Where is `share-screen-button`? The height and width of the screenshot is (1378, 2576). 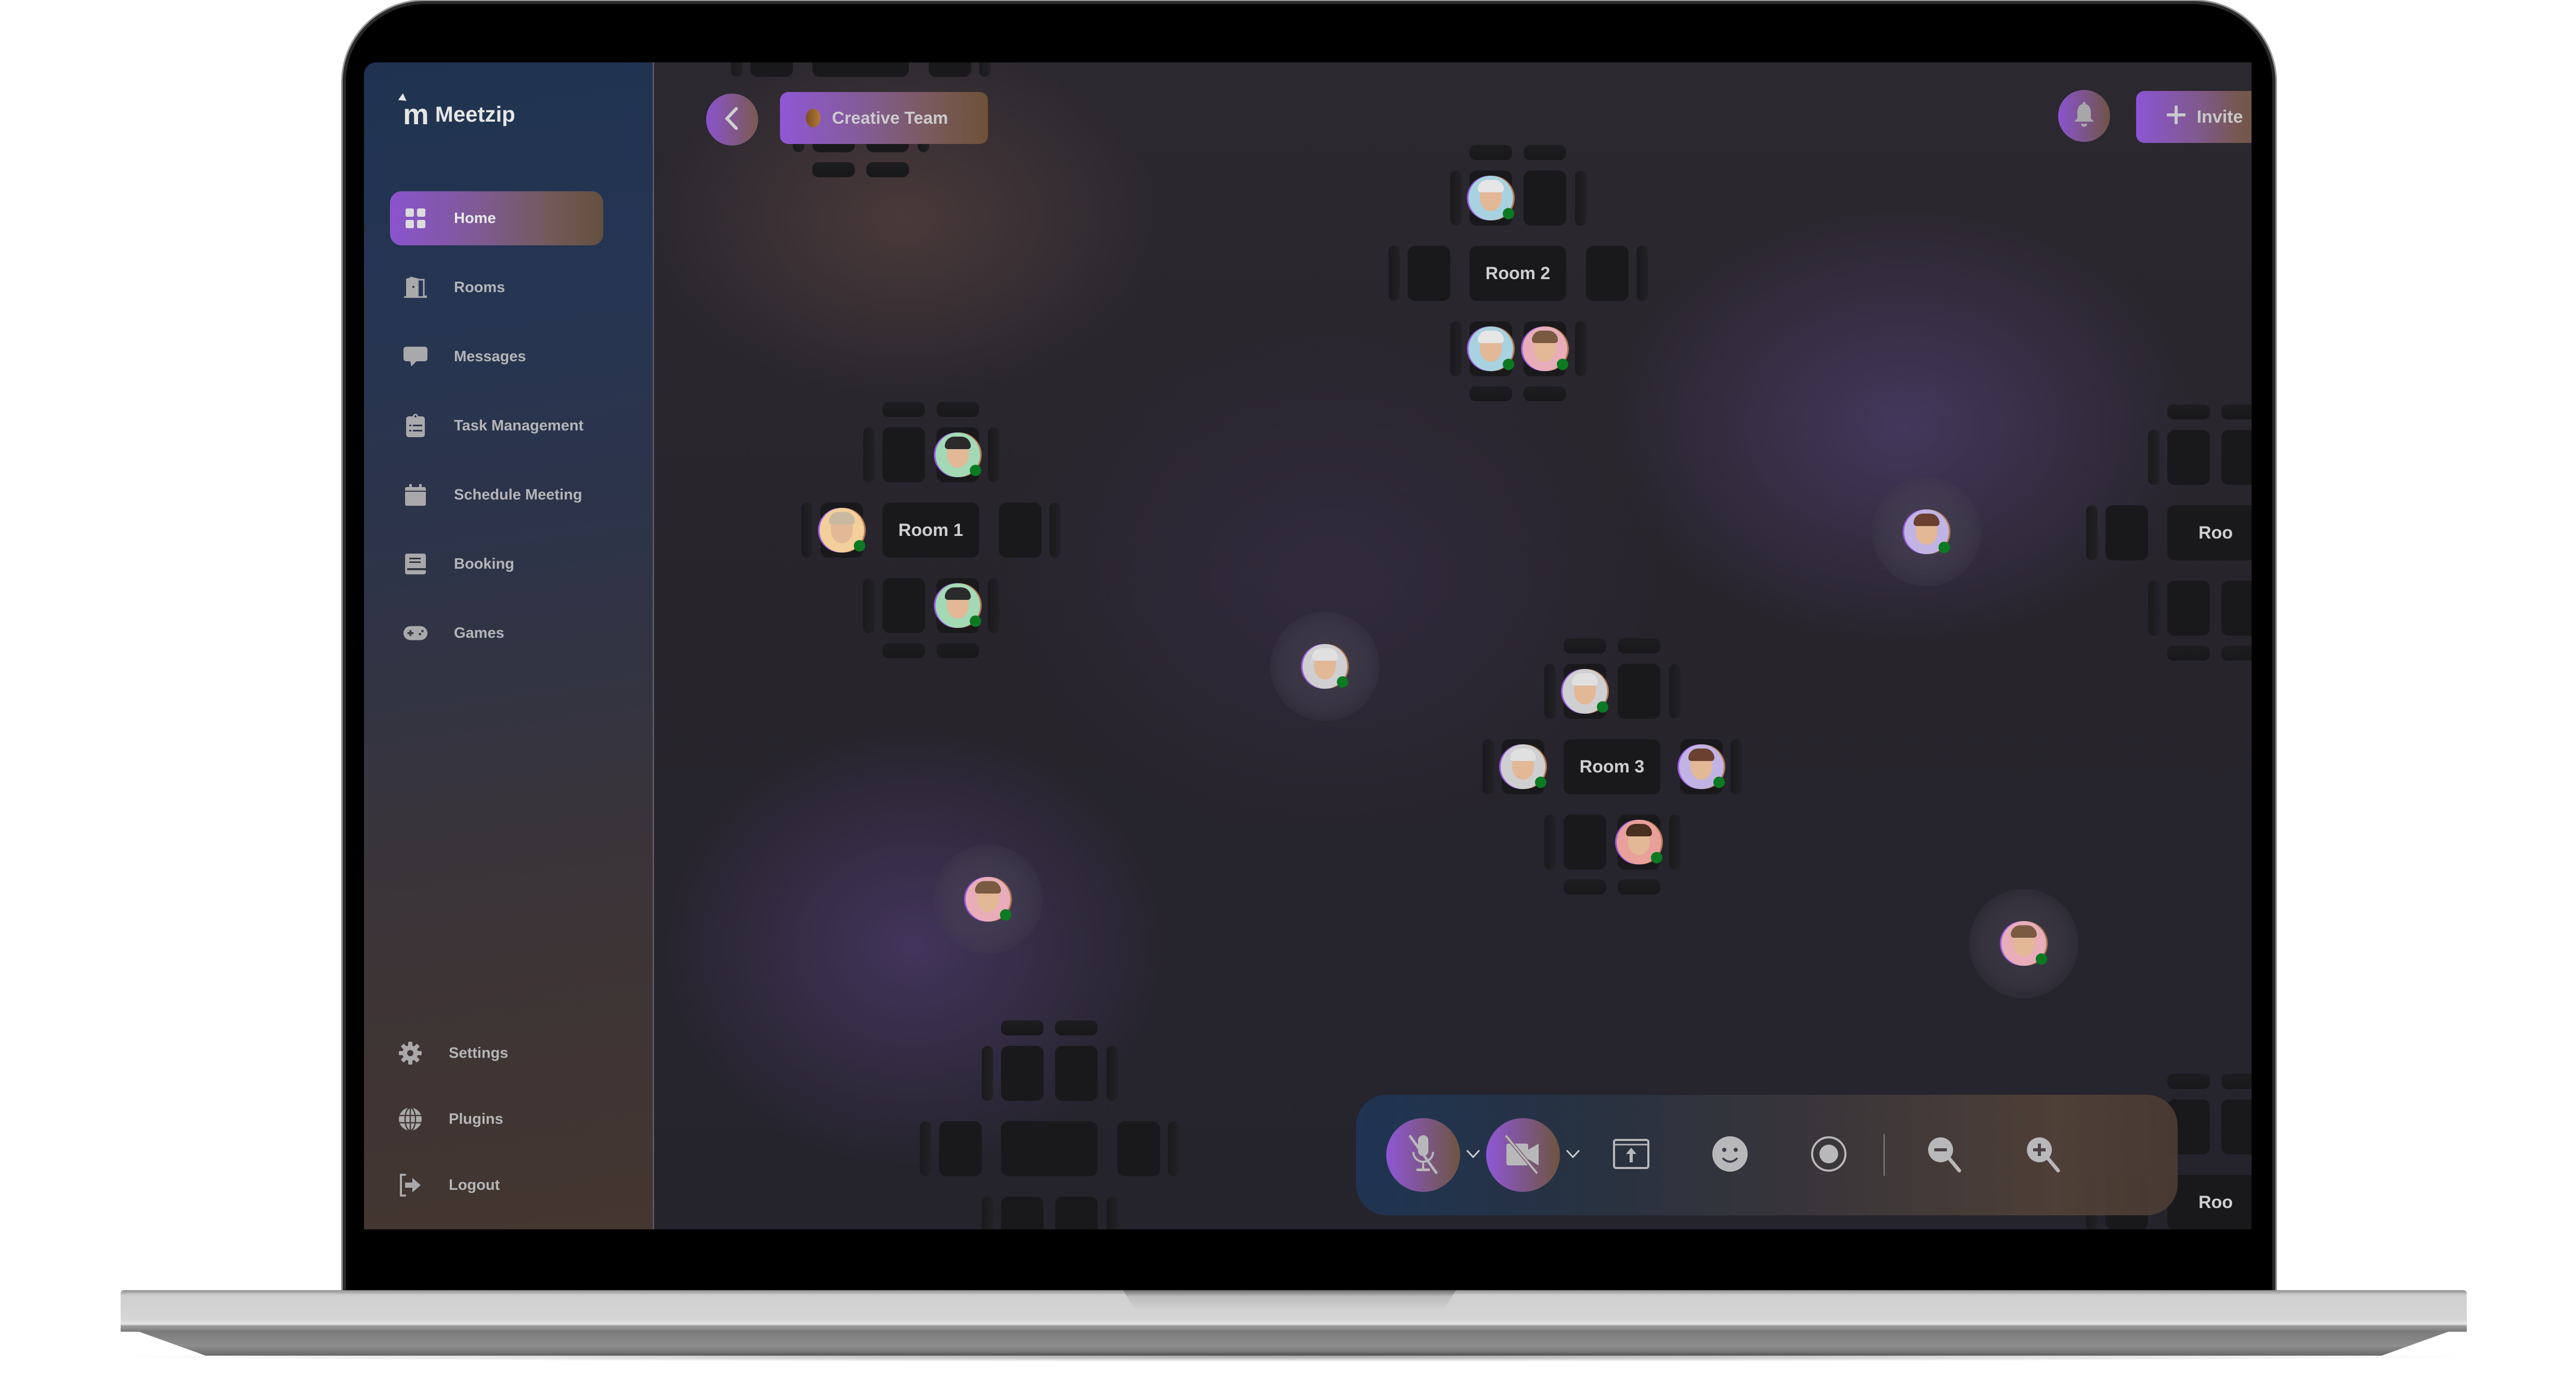 share-screen-button is located at coordinates (1631, 1155).